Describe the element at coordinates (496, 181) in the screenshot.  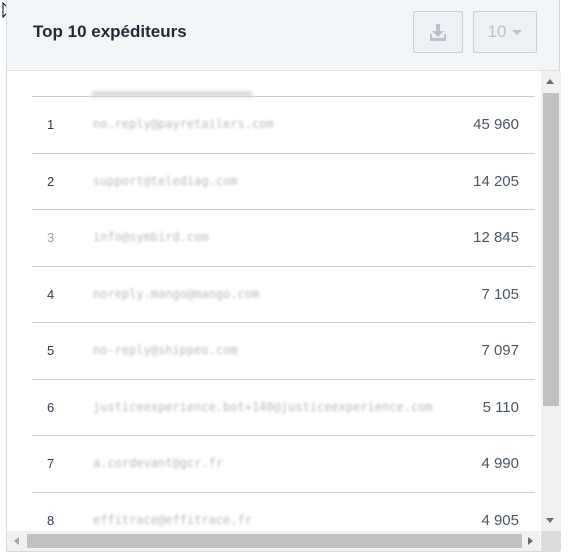
I see `row-count: 14 205` at that location.